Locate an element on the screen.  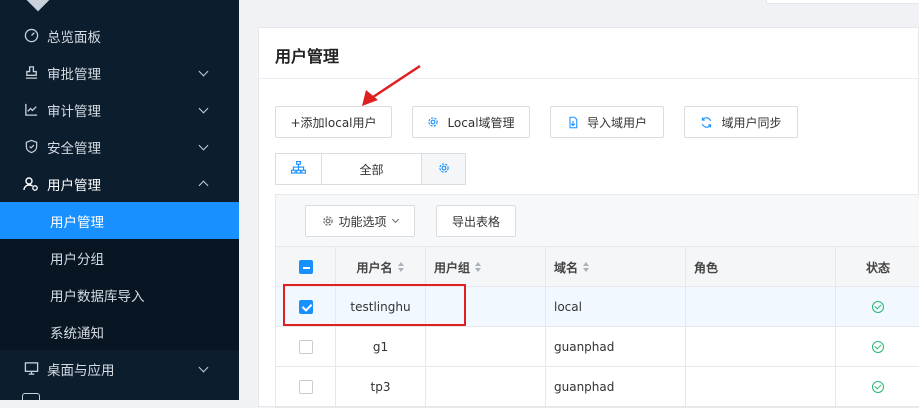
select-all-cell is located at coordinates (306, 267).